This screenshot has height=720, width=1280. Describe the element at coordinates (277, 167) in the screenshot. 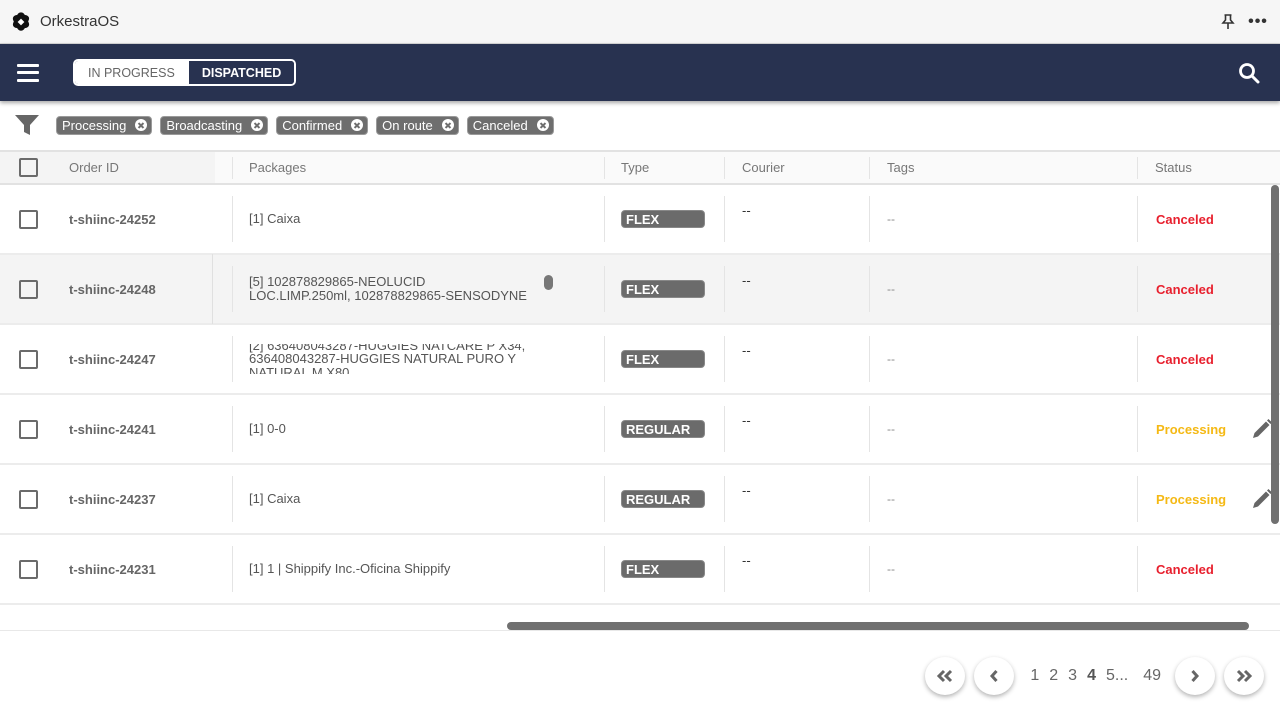

I see `column-header-packages: Packages` at that location.